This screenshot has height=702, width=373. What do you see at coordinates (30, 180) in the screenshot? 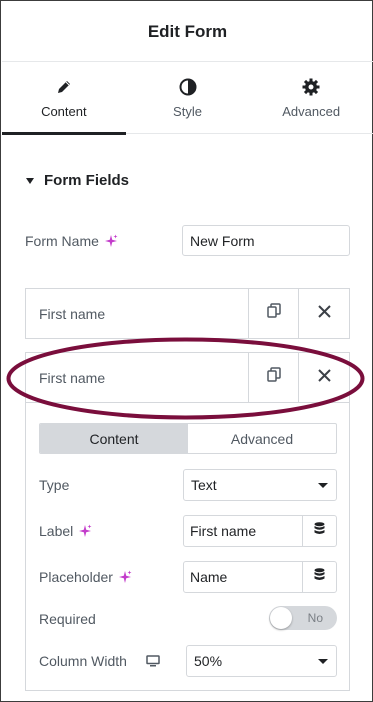
I see `caret-down-icon` at bounding box center [30, 180].